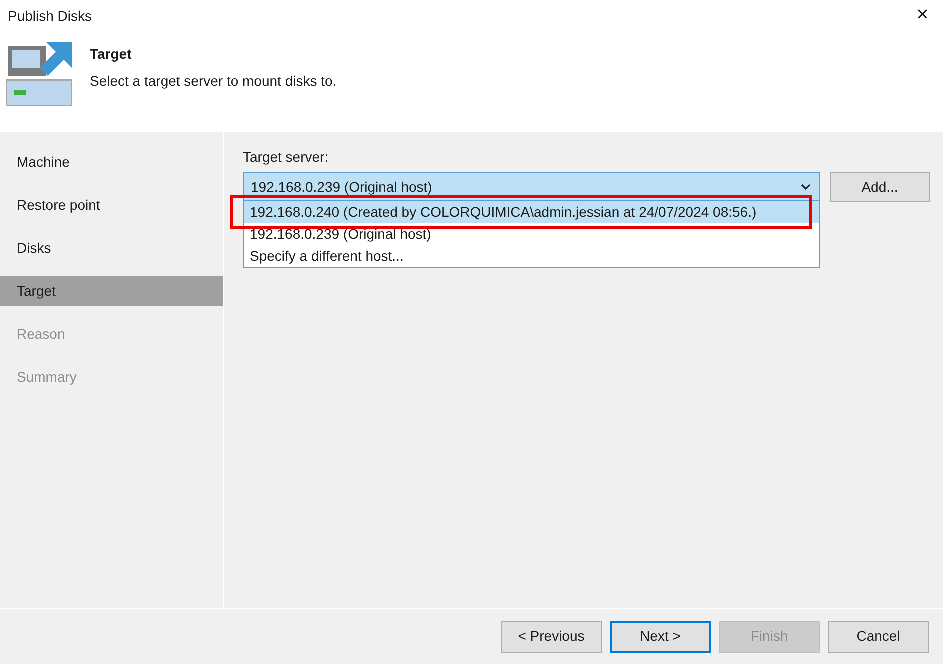 The height and width of the screenshot is (664, 943). Describe the element at coordinates (531, 234) in the screenshot. I see `dropdown-option: 192.168.0.239 (Original host)` at that location.